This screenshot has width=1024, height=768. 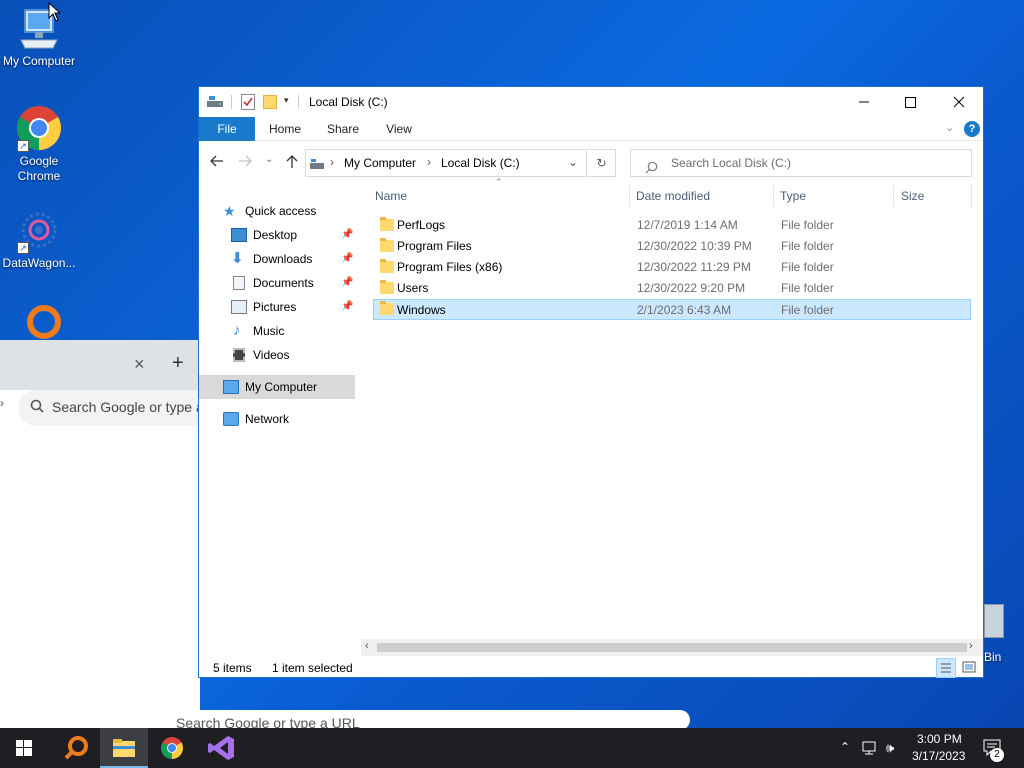 What do you see at coordinates (172, 748) in the screenshot?
I see `chrome-taskbar-icon` at bounding box center [172, 748].